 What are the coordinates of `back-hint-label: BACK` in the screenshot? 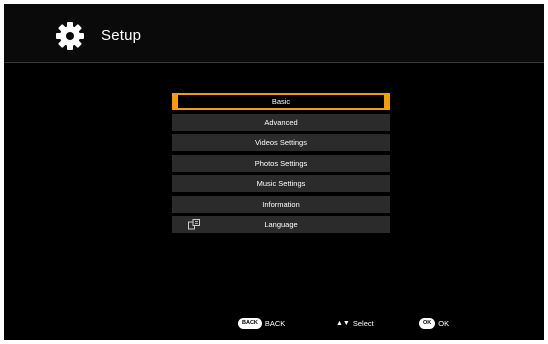 It's located at (275, 323).